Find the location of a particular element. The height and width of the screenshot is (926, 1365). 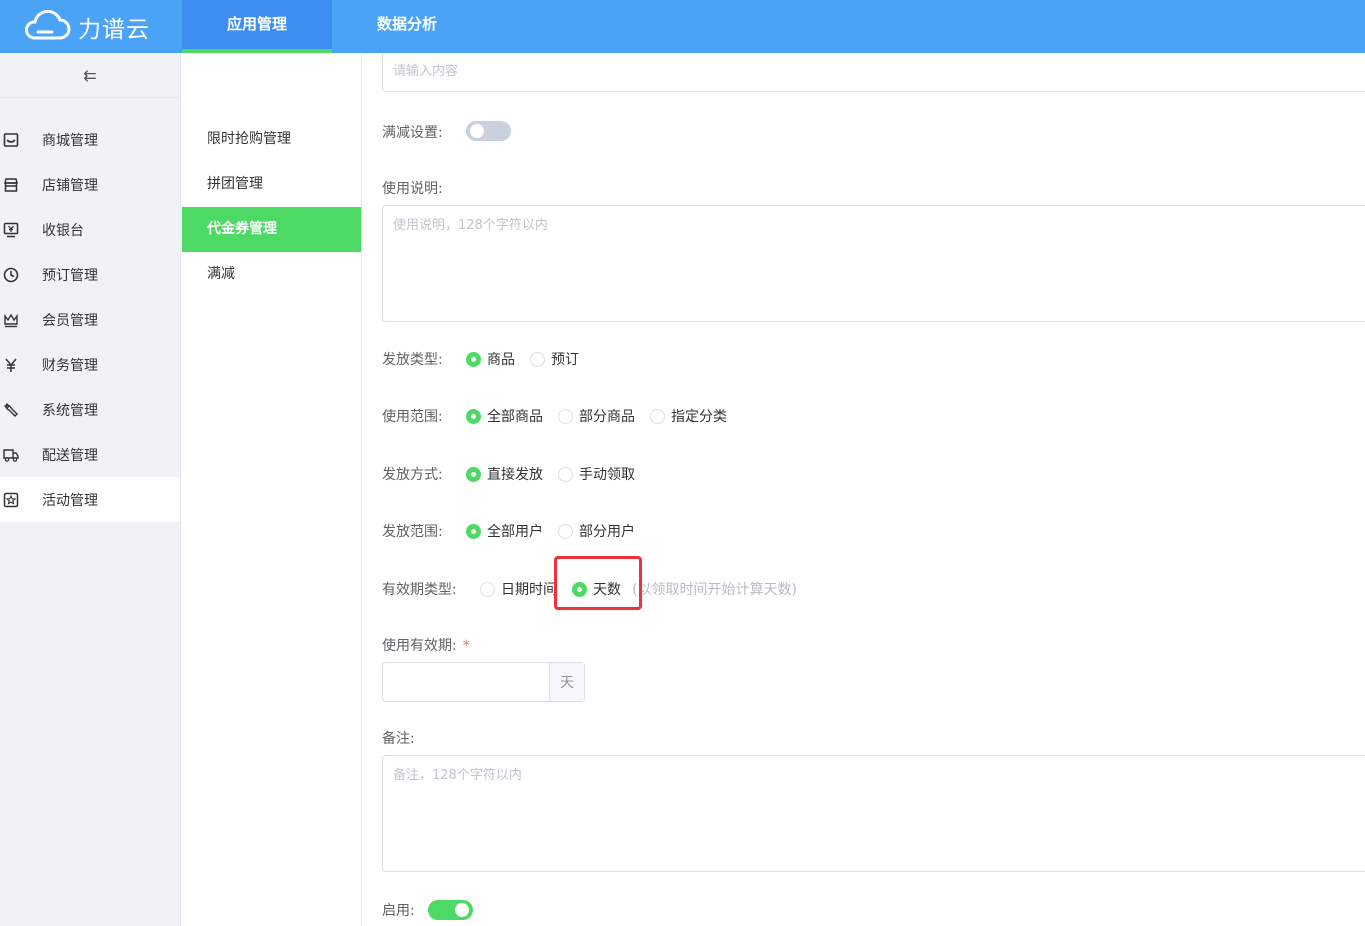

required-mark: * is located at coordinates (466, 646).